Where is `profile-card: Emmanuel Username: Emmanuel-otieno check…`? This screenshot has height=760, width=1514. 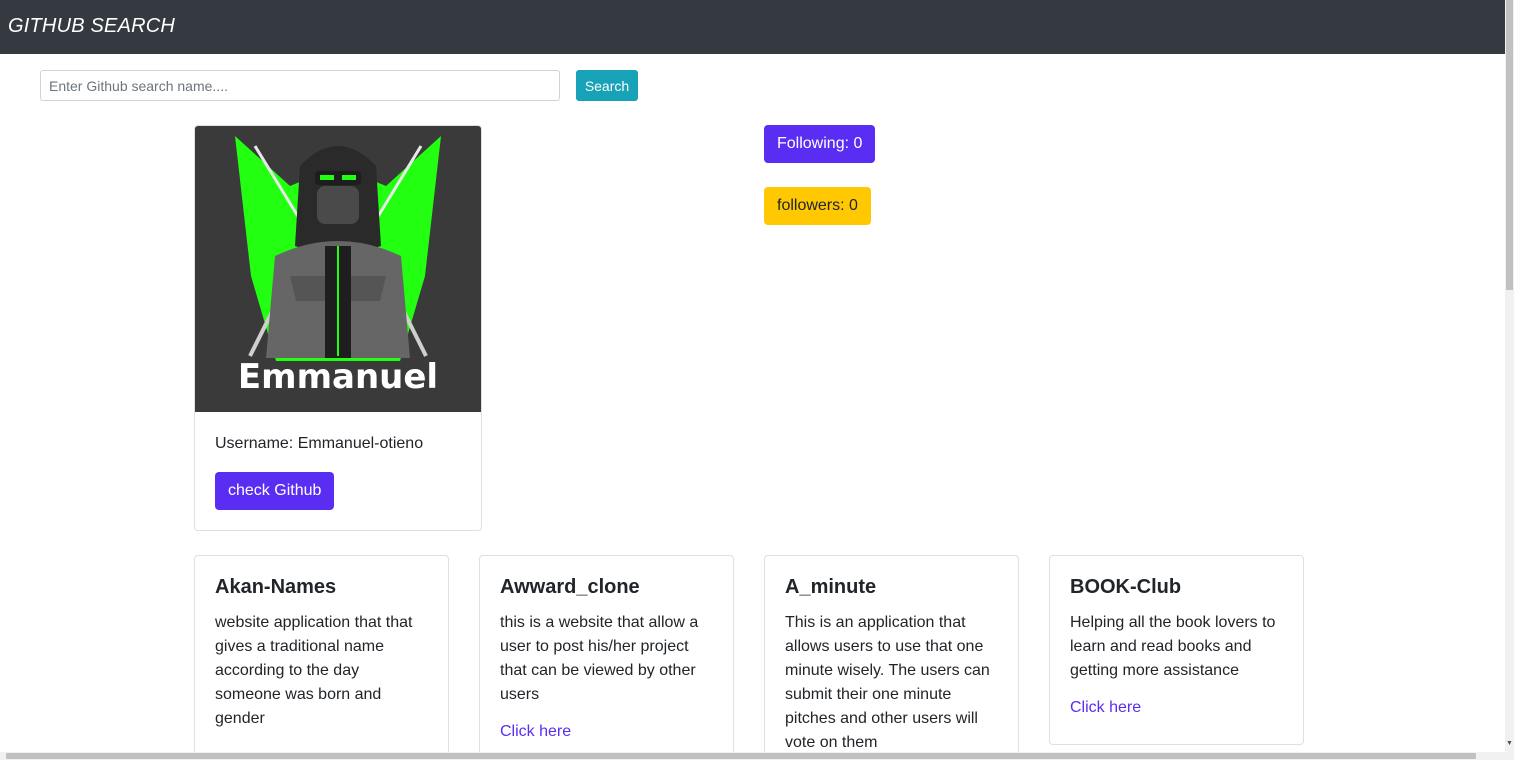 profile-card: Emmanuel Username: Emmanuel-otieno check… is located at coordinates (338, 328).